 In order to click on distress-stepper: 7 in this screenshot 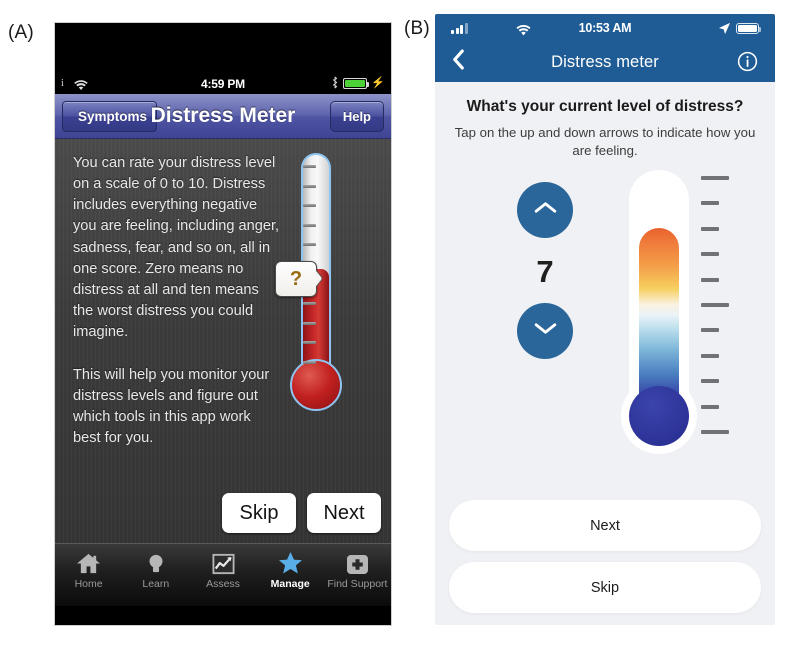, I will do `click(545, 270)`.